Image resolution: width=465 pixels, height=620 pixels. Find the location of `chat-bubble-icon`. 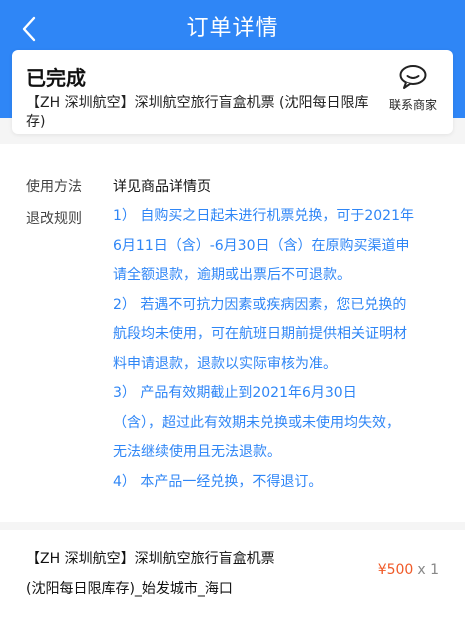

chat-bubble-icon is located at coordinates (413, 77).